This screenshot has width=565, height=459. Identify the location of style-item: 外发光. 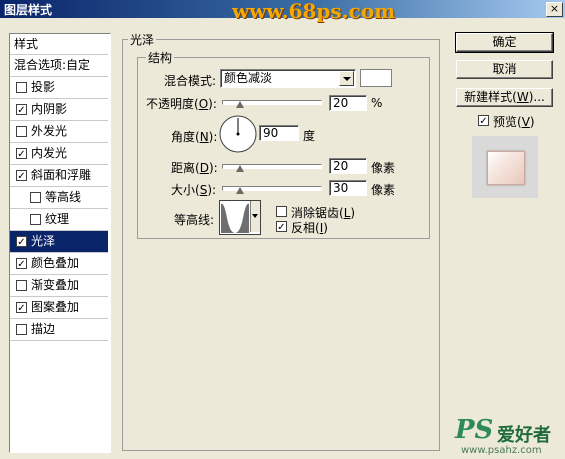
(59, 132).